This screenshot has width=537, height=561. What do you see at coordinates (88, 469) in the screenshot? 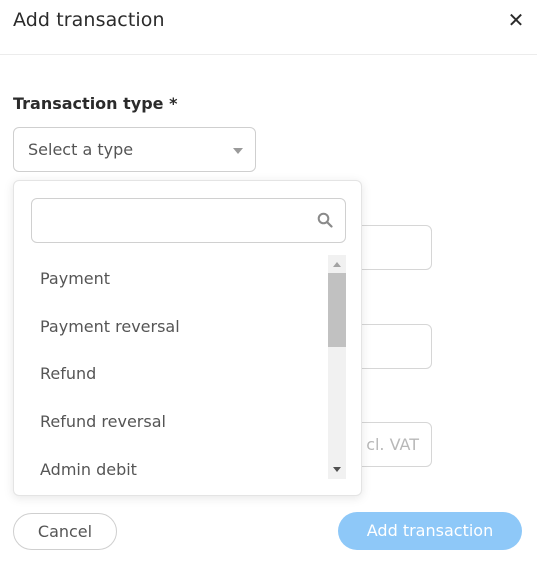
I see `option-admin-debit: Admin debit` at bounding box center [88, 469].